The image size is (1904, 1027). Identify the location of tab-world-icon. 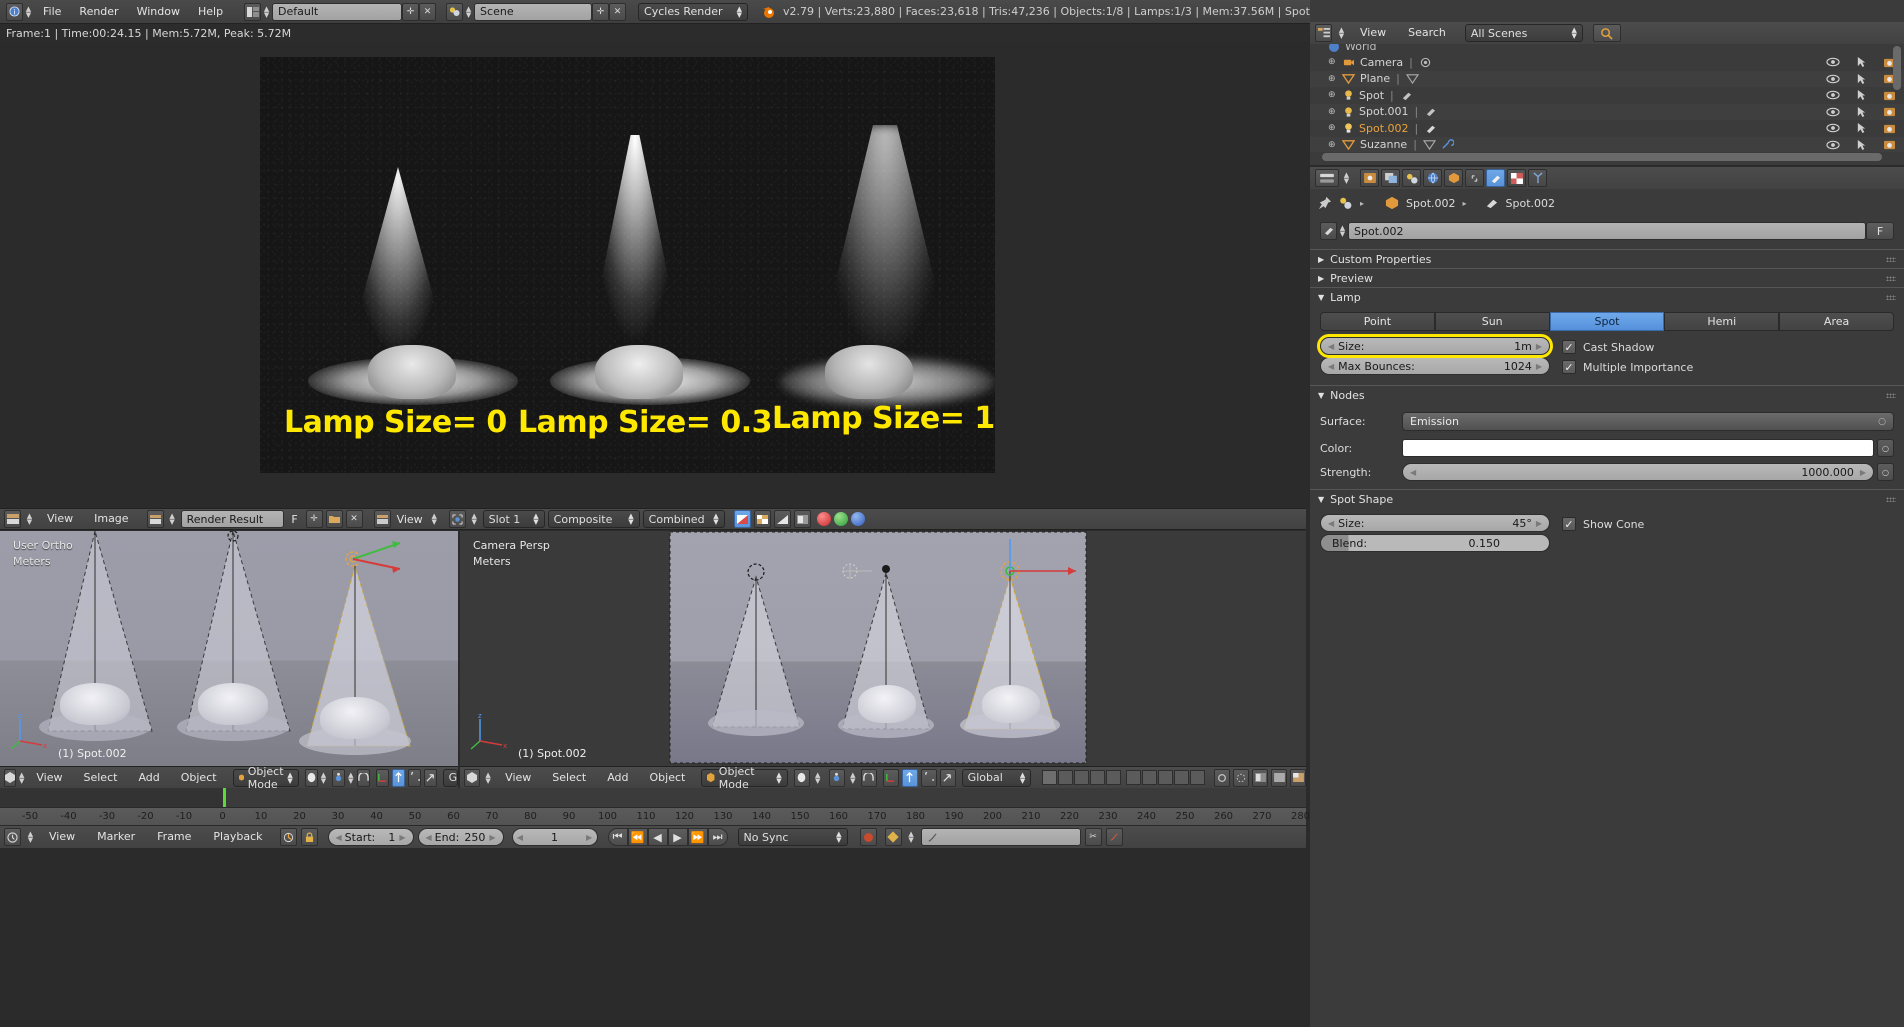
(1432, 178).